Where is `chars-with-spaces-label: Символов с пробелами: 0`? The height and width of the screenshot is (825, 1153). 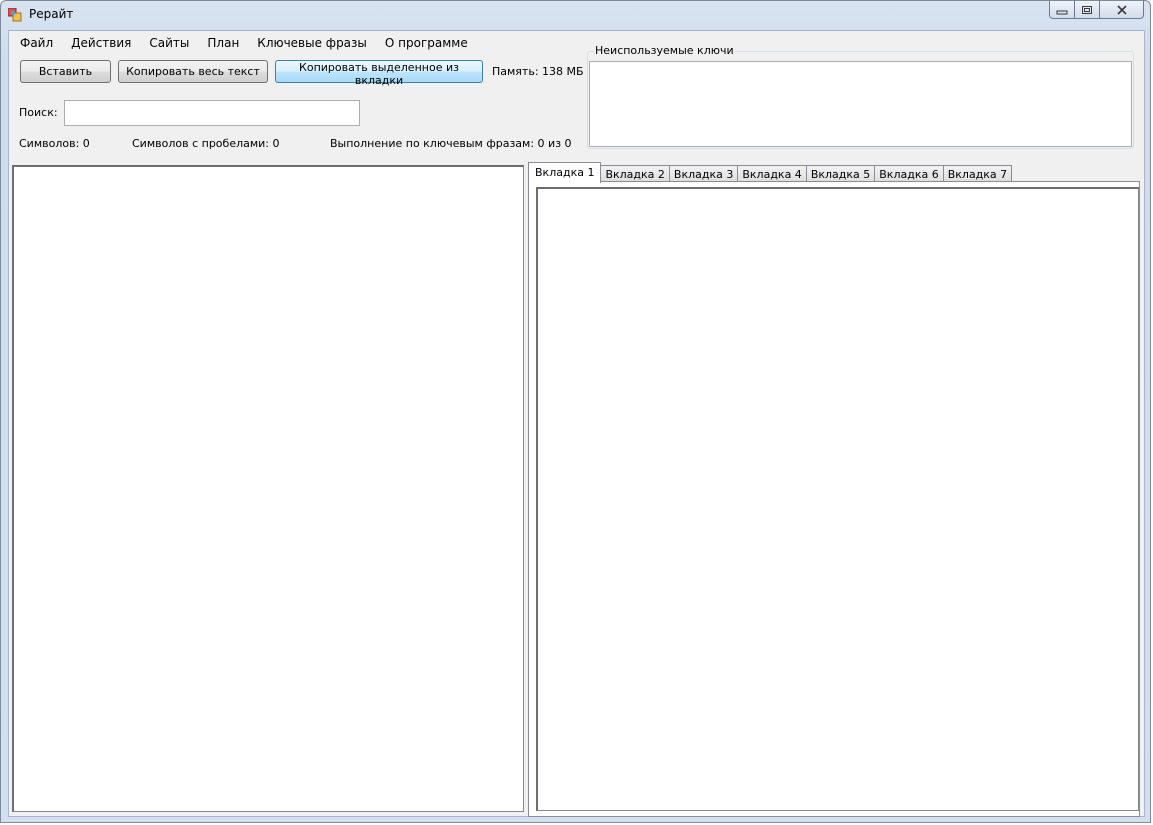
chars-with-spaces-label: Символов с пробелами: 0 is located at coordinates (206, 143).